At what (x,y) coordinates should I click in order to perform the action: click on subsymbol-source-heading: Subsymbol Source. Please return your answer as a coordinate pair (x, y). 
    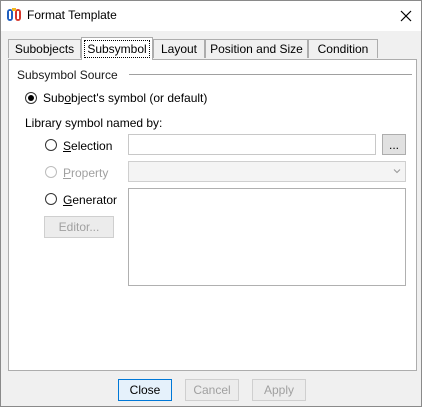
    Looking at the image, I should click on (67, 75).